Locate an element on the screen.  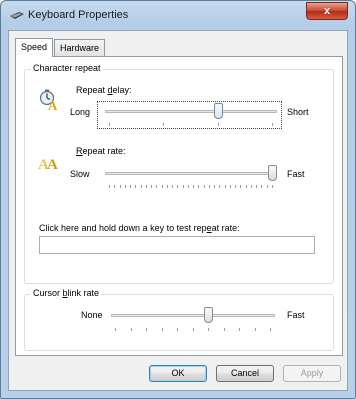
keyboard-icon is located at coordinates (17, 15).